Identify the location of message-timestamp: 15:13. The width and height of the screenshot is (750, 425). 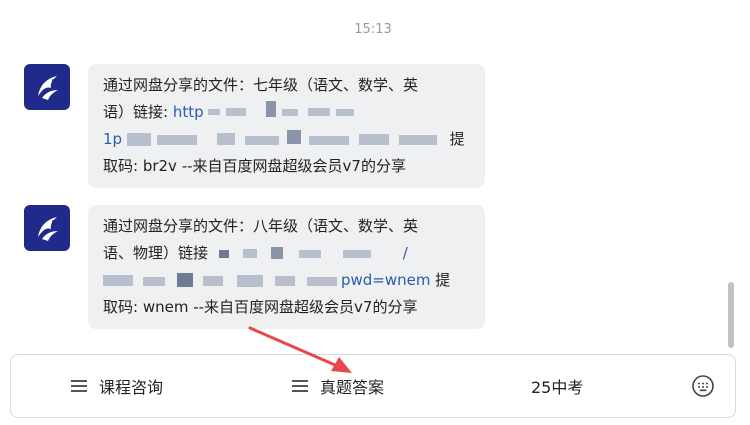
(373, 29).